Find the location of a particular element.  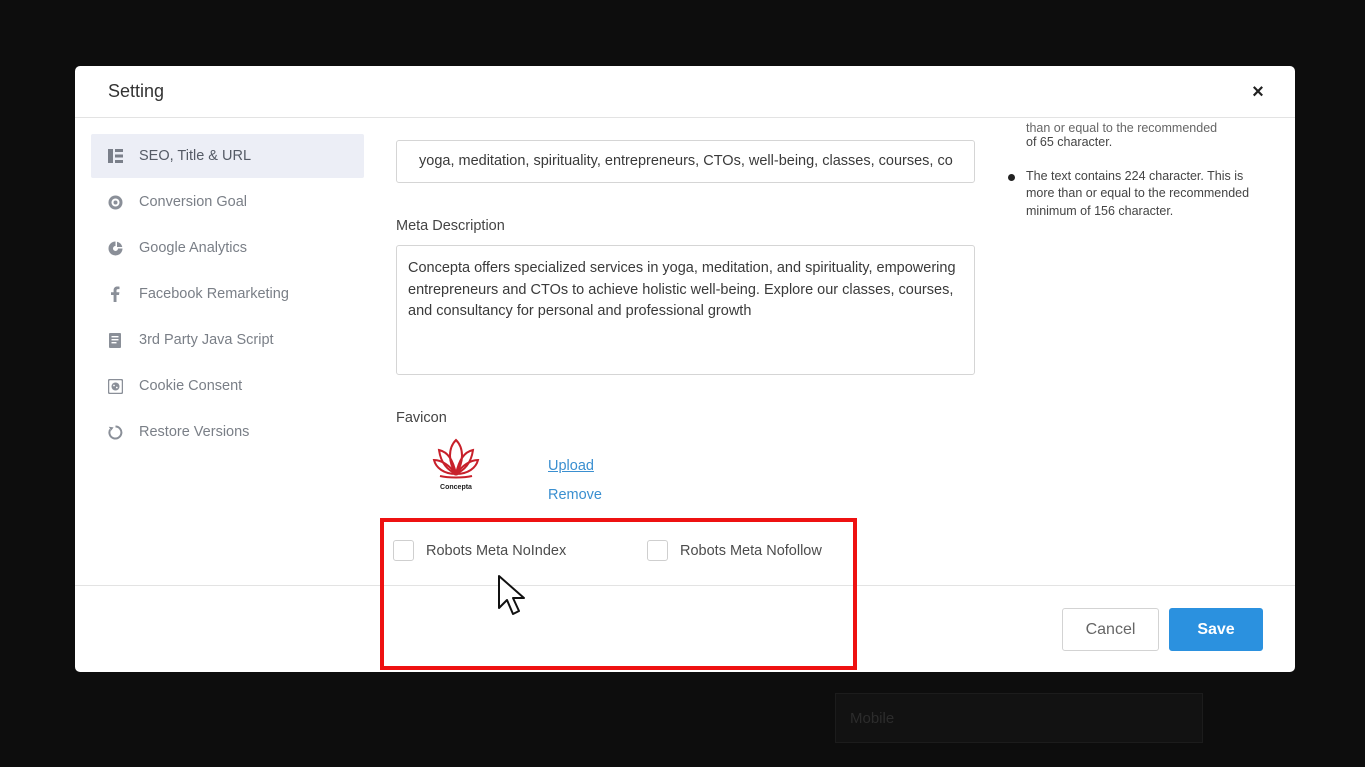

robots-noindex-label: Robots Meta NoIndex is located at coordinates (496, 550).